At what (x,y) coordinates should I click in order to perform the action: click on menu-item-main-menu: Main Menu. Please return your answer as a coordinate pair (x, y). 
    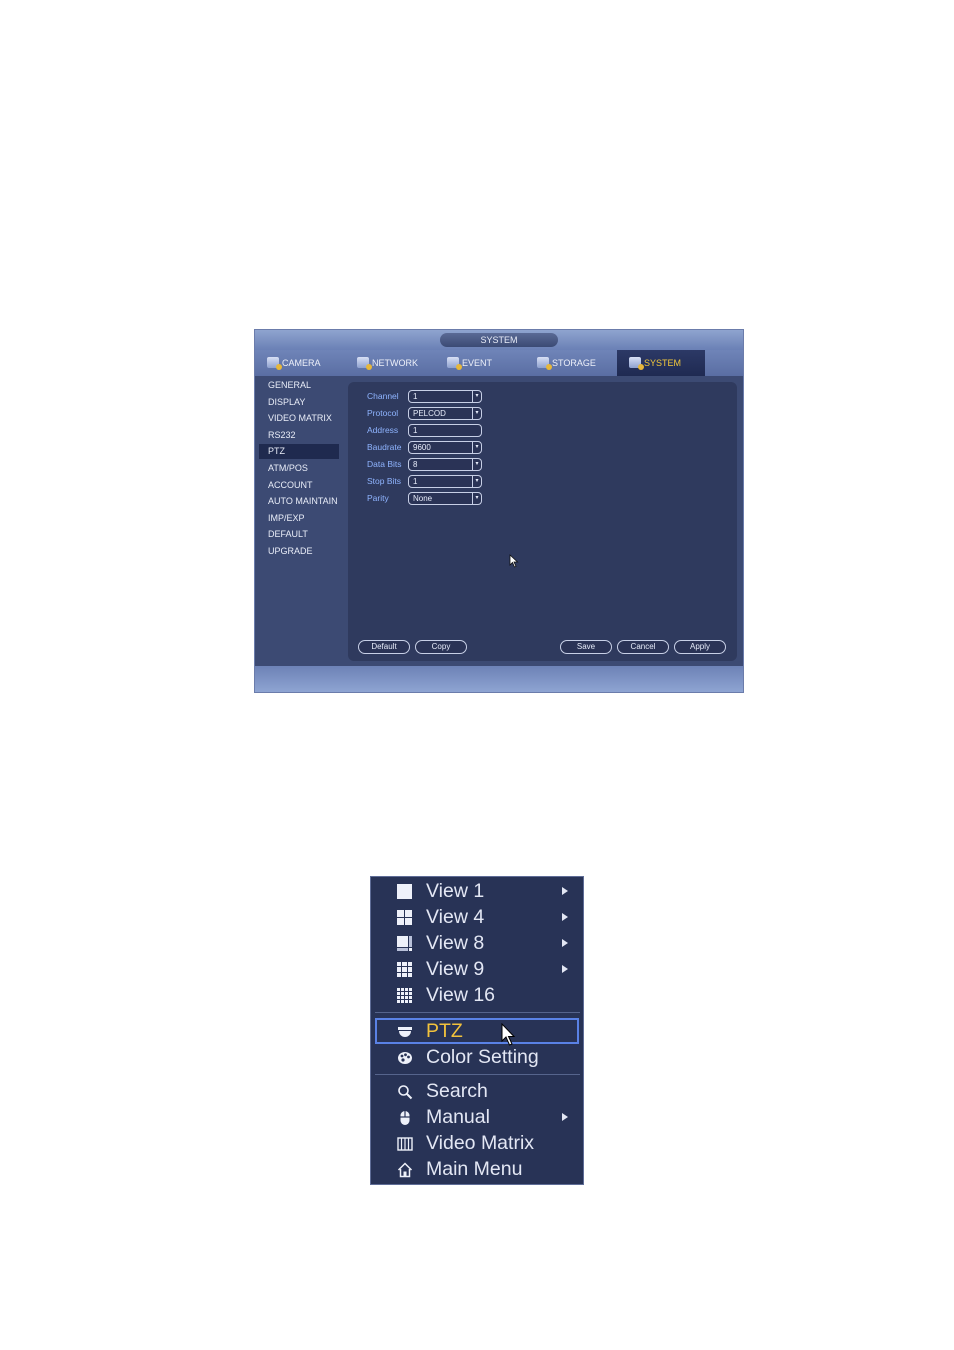
    Looking at the image, I should click on (477, 1169).